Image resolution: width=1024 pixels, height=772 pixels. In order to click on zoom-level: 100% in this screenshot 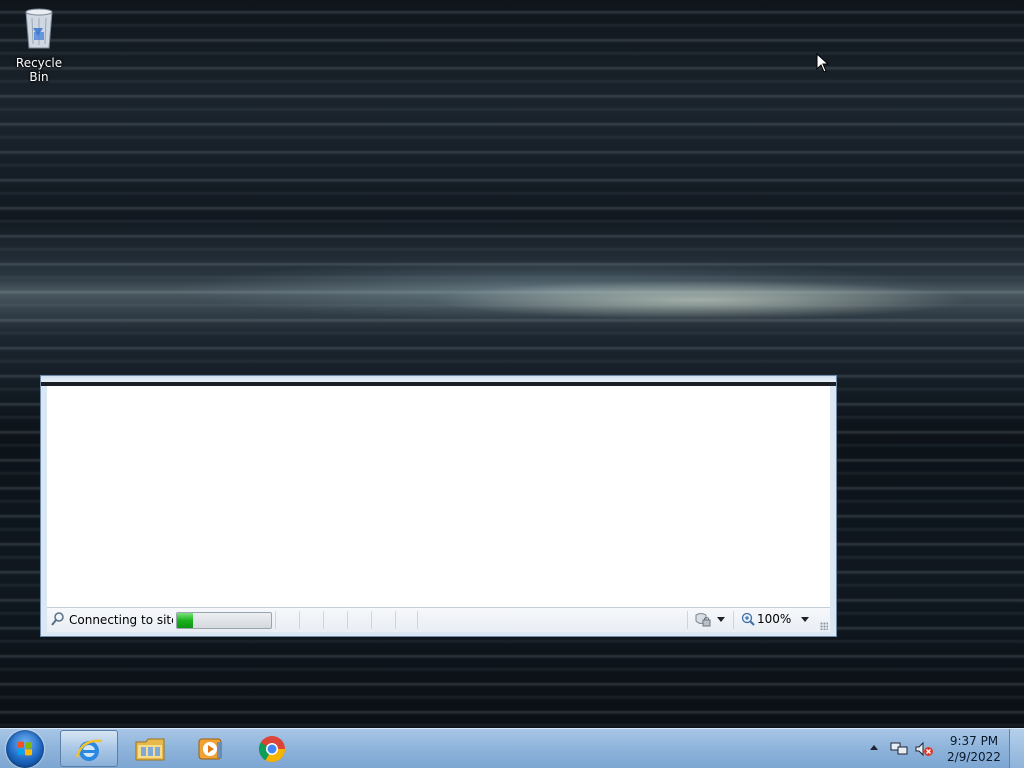, I will do `click(774, 619)`.